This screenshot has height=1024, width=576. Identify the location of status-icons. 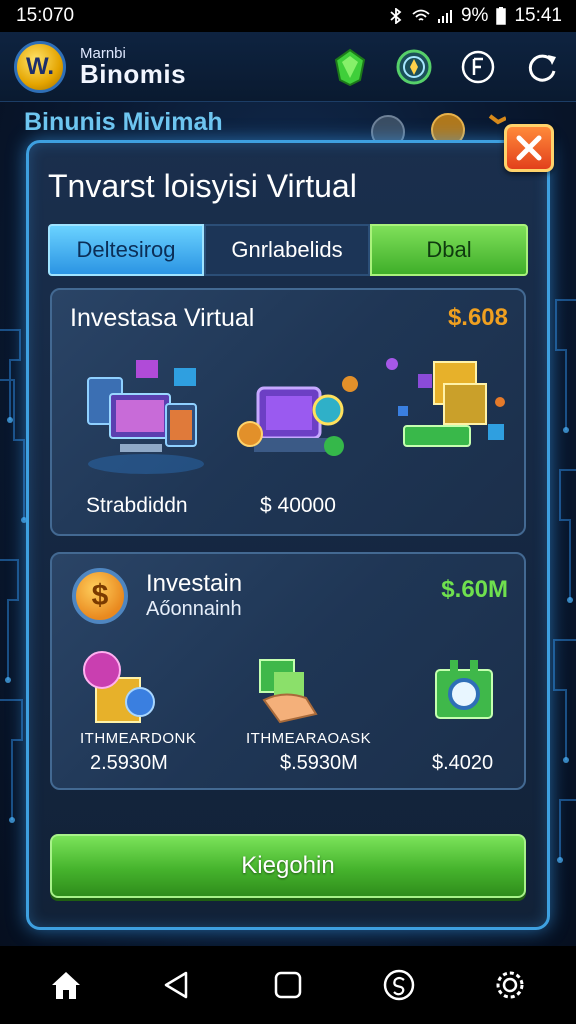
(420, 16).